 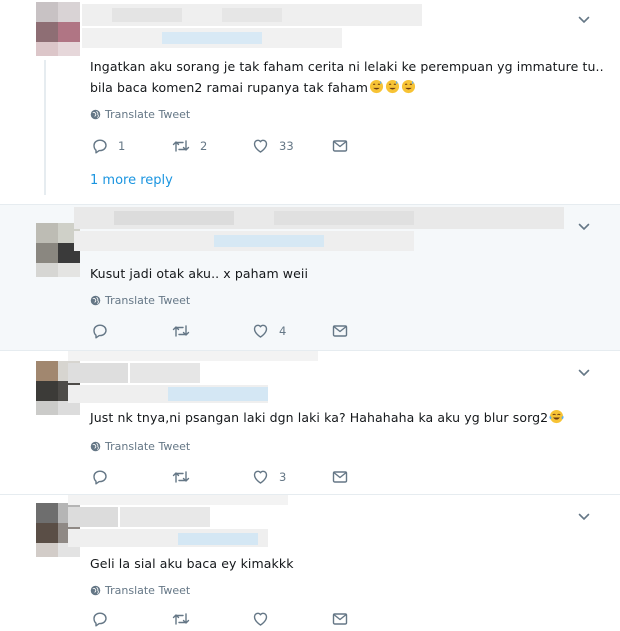 I want to click on joy-emoji, so click(x=556, y=417).